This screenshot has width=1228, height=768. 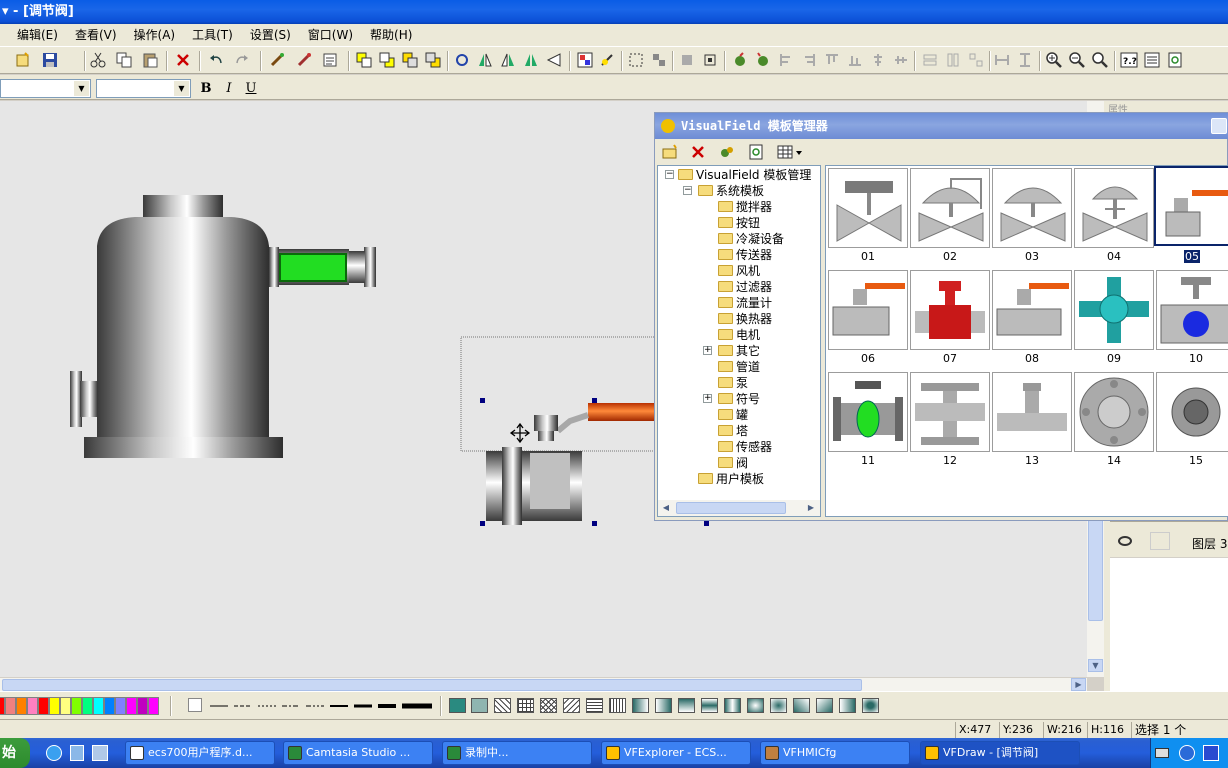 What do you see at coordinates (1000, 753) in the screenshot?
I see `task-button-active: VFDraw - [调节阀]` at bounding box center [1000, 753].